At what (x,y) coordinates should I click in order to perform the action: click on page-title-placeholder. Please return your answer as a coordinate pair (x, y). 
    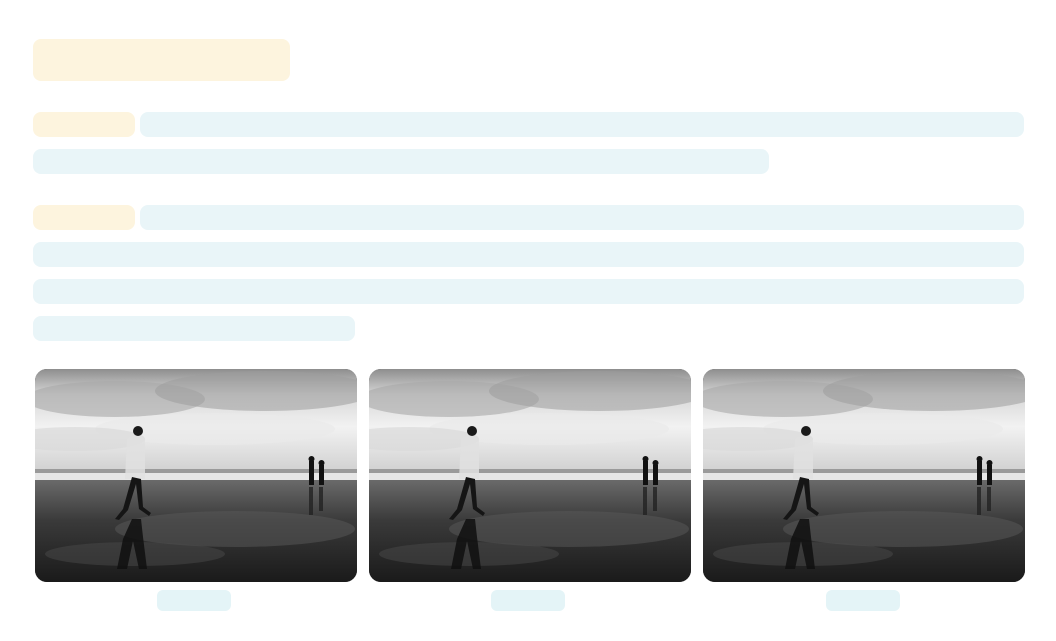
    Looking at the image, I should click on (161, 60).